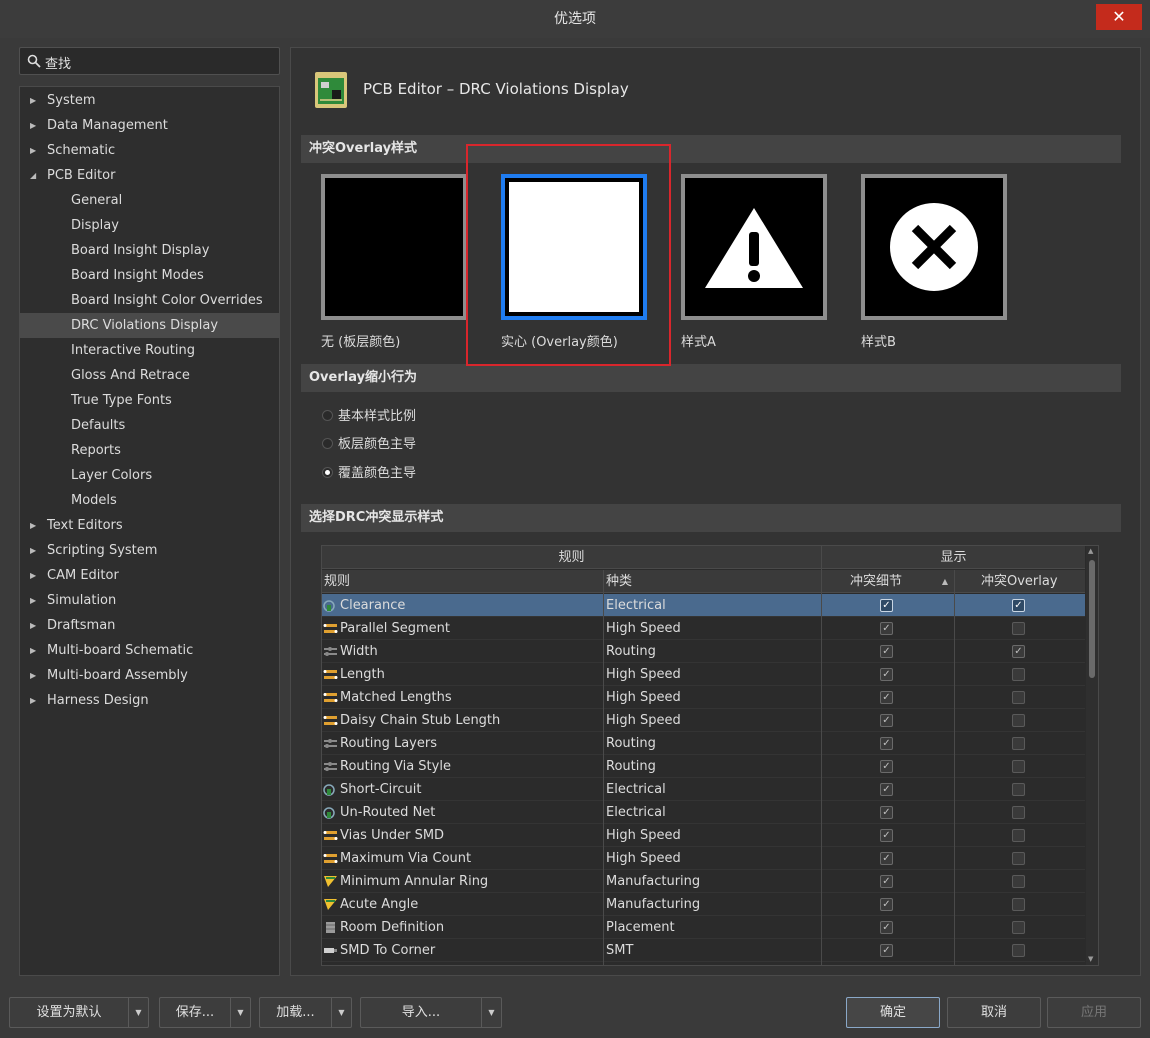 This screenshot has width=1150, height=1038. What do you see at coordinates (934, 247) in the screenshot?
I see `overlay-style-b-tile` at bounding box center [934, 247].